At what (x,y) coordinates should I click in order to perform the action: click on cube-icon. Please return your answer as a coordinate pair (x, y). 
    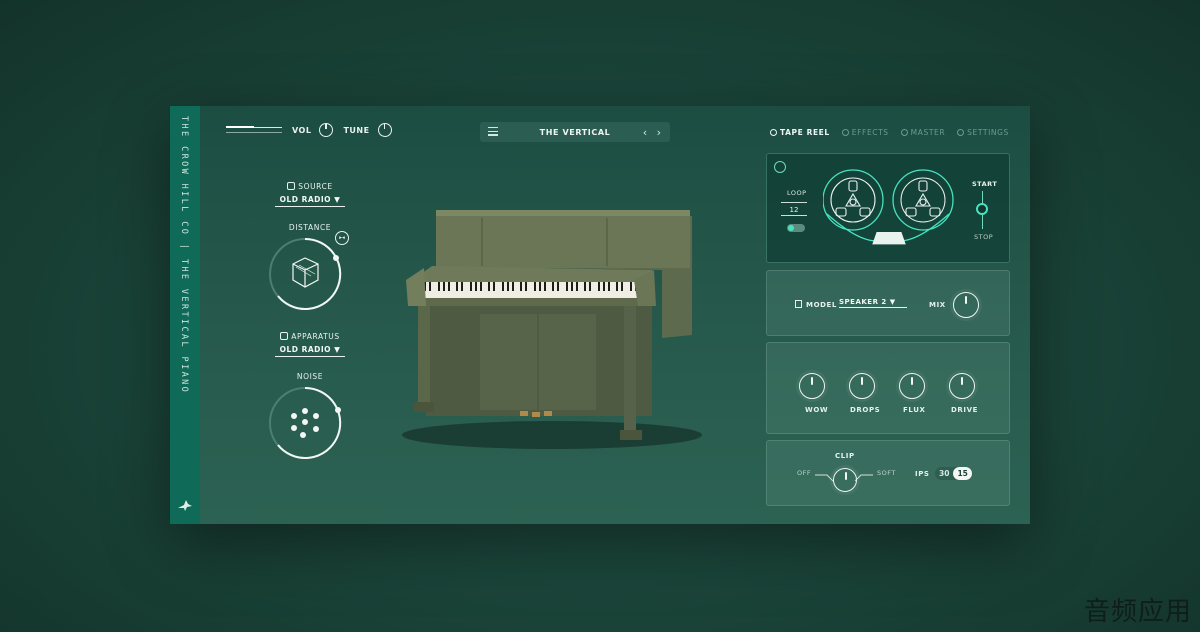
    Looking at the image, I should click on (305, 272).